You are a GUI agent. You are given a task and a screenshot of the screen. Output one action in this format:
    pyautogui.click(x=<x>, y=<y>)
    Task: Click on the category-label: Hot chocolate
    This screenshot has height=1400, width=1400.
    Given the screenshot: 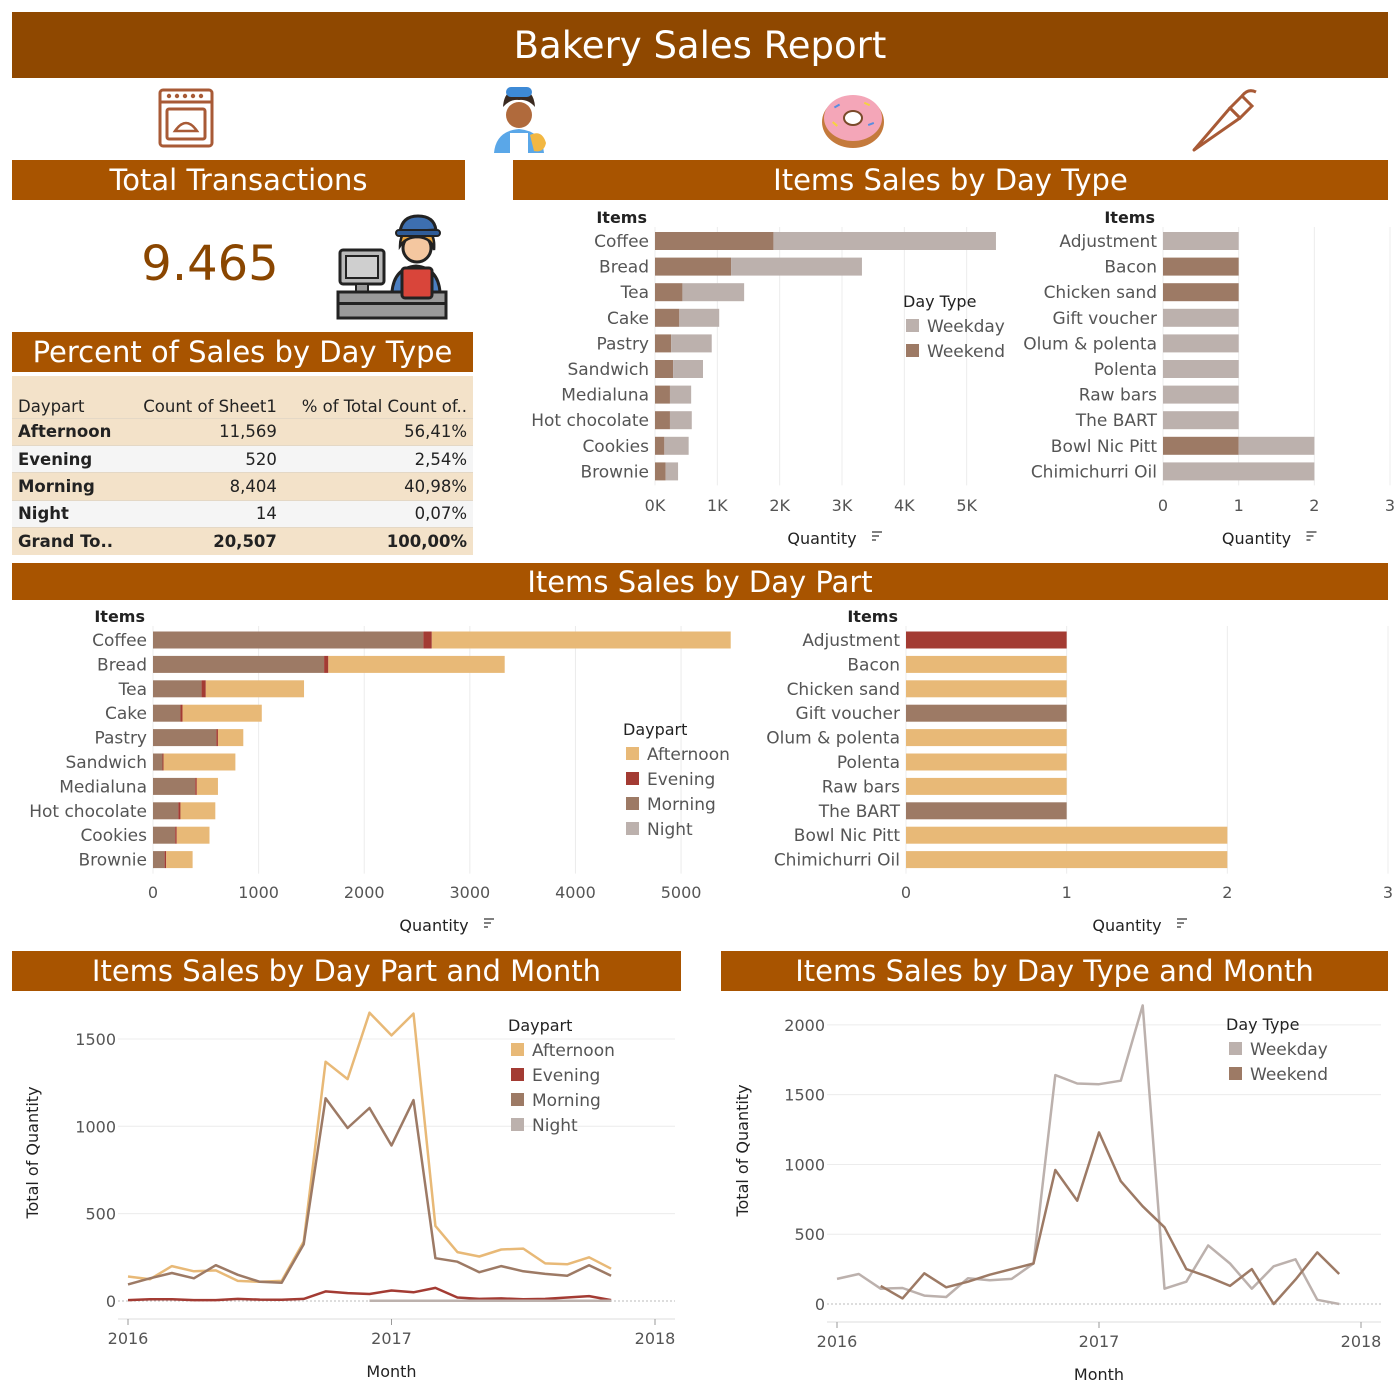 What is the action you would take?
    pyautogui.click(x=590, y=421)
    